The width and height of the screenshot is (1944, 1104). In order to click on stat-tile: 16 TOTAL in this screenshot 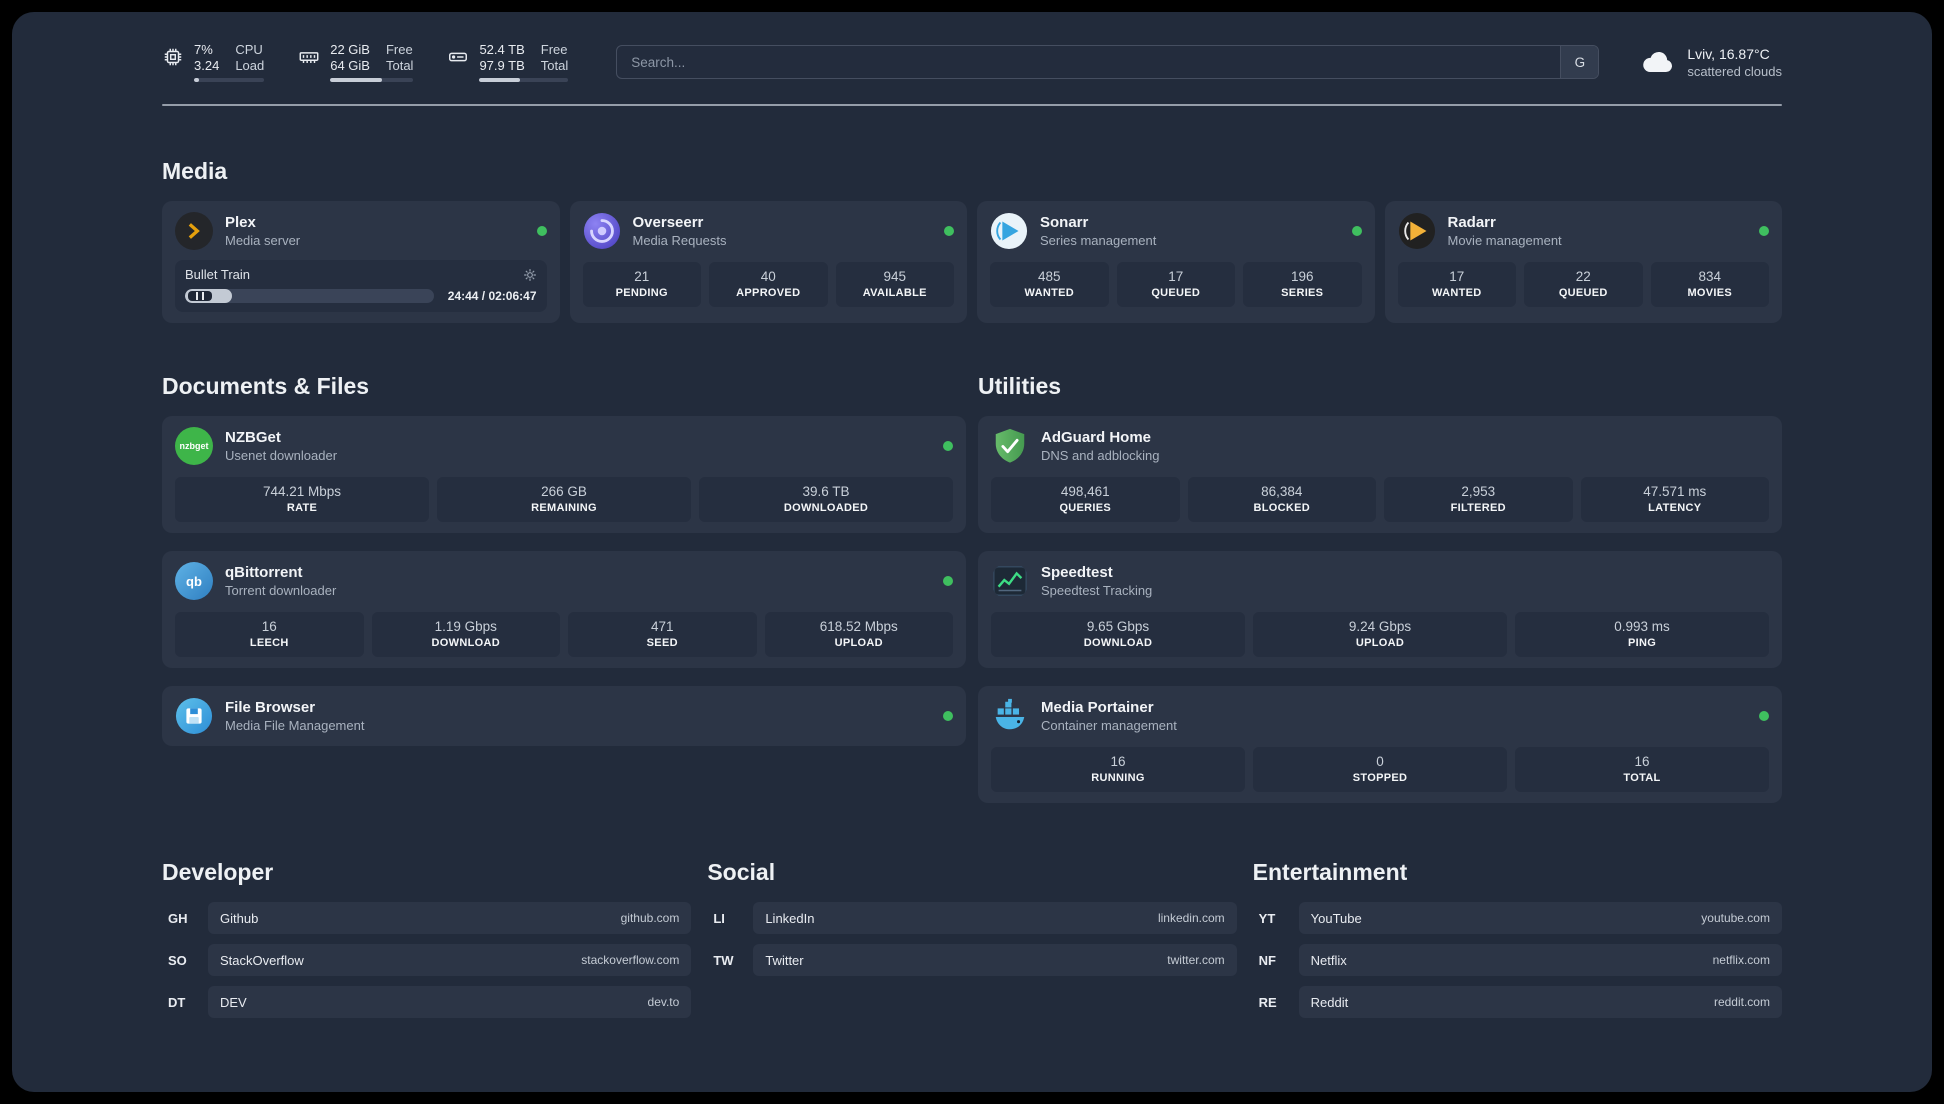, I will do `click(1642, 769)`.